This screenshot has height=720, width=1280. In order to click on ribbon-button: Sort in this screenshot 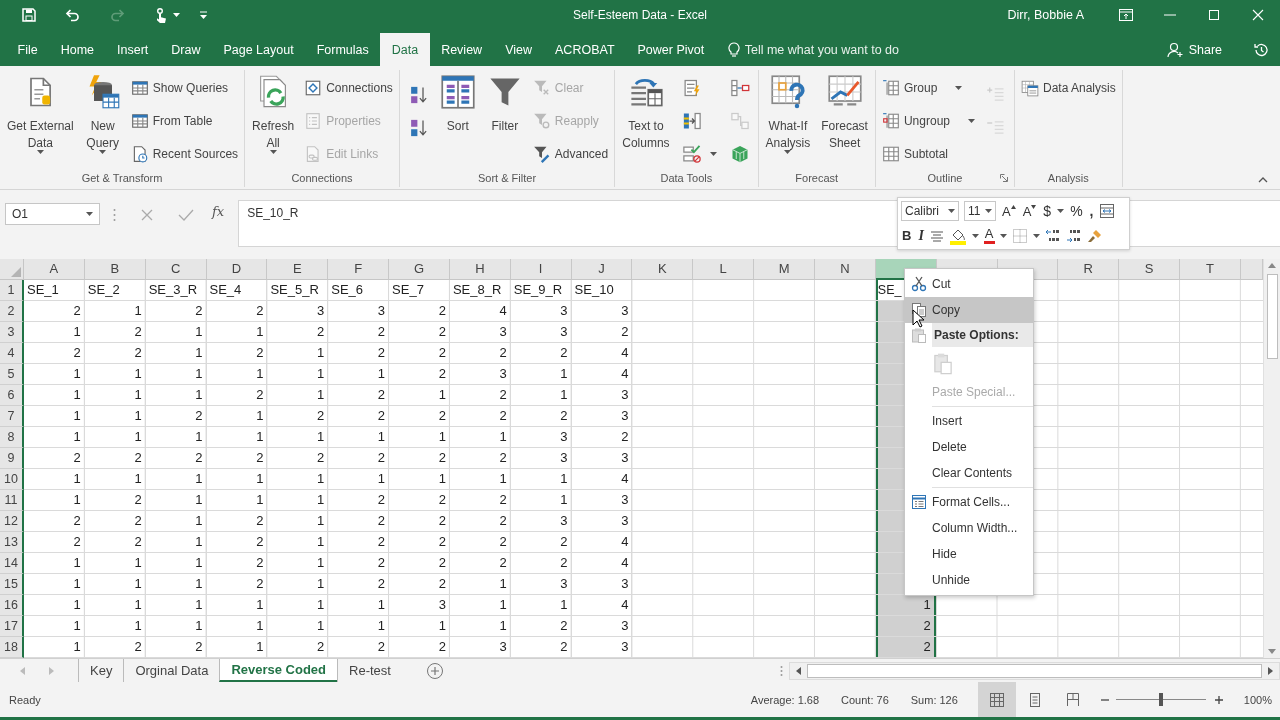, I will do `click(457, 102)`.